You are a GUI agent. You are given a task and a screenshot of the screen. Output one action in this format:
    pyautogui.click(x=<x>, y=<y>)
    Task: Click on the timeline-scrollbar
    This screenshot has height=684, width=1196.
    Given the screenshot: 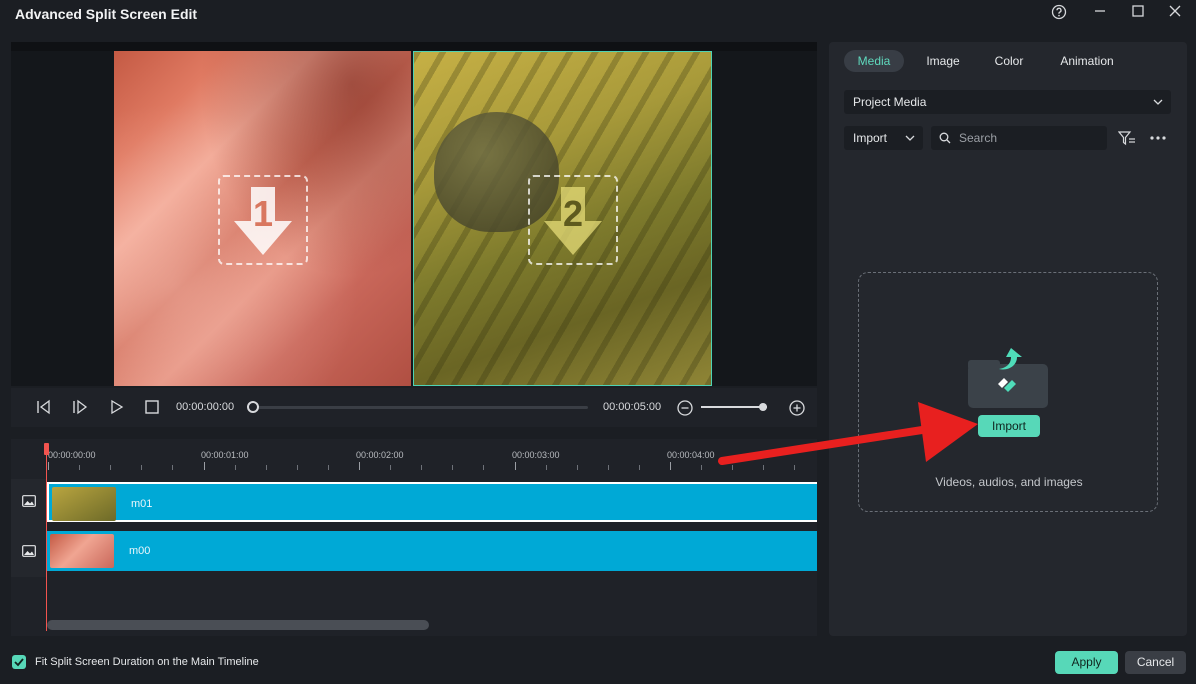 What is the action you would take?
    pyautogui.click(x=238, y=625)
    